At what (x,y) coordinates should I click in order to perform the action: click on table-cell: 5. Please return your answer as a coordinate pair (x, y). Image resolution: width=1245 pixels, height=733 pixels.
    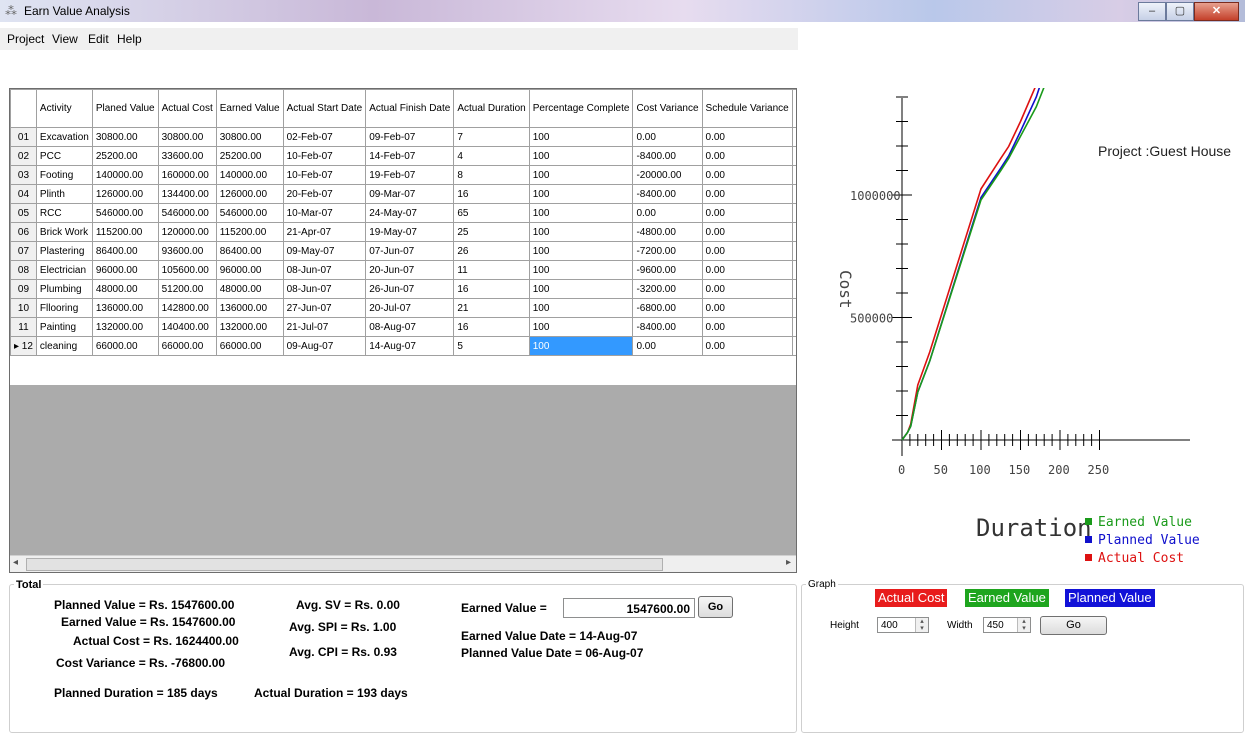
    Looking at the image, I should click on (491, 346).